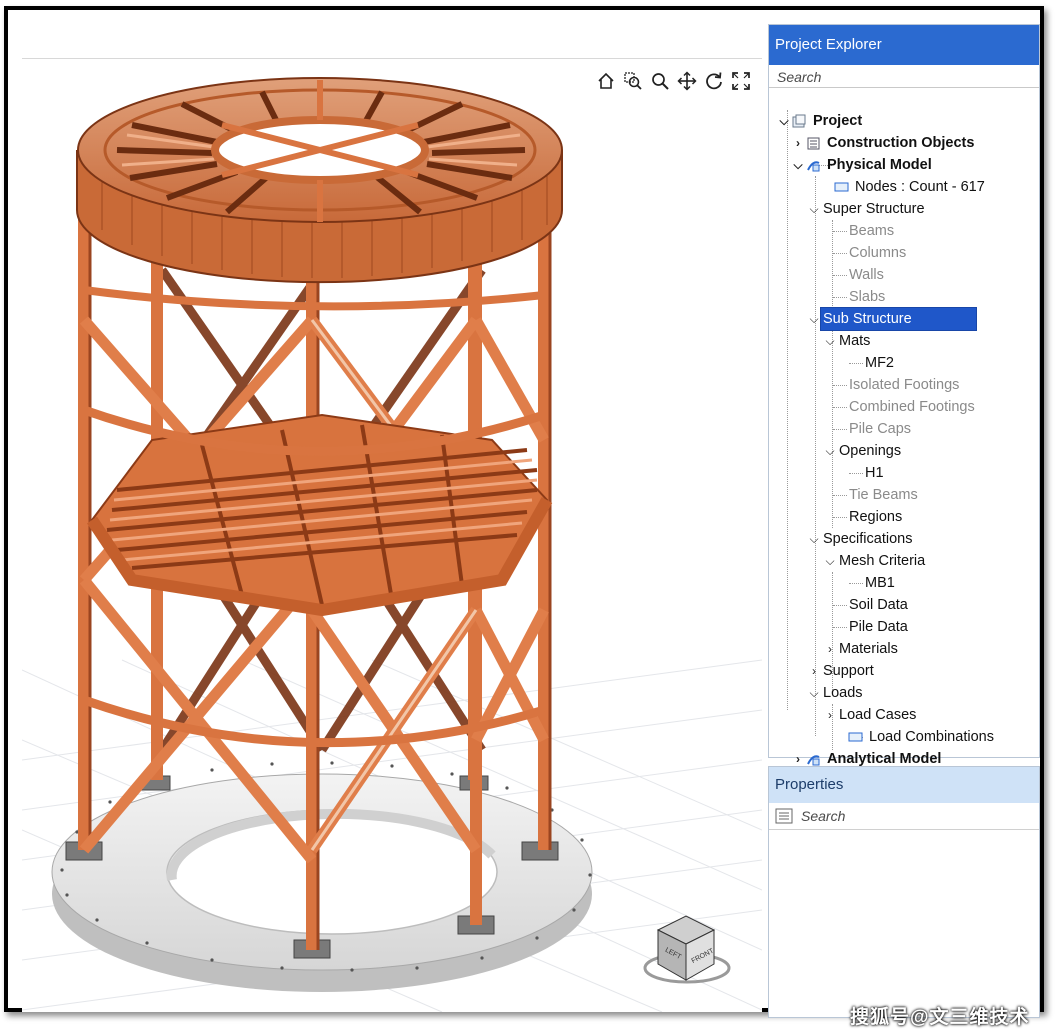 This screenshot has width=1060, height=1030. What do you see at coordinates (860, 539) in the screenshot?
I see `tree-item-specifications: ⌵ Specifications` at bounding box center [860, 539].